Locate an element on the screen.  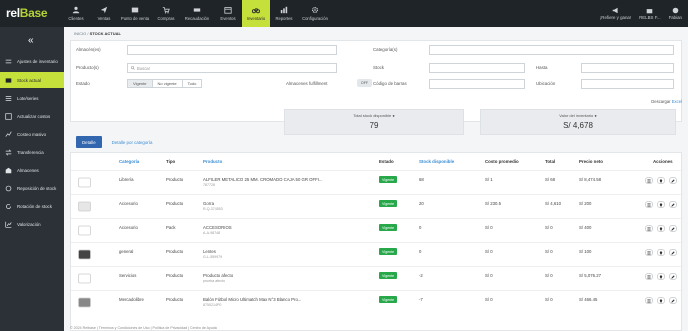
header-total: Total is located at coordinates (550, 161).